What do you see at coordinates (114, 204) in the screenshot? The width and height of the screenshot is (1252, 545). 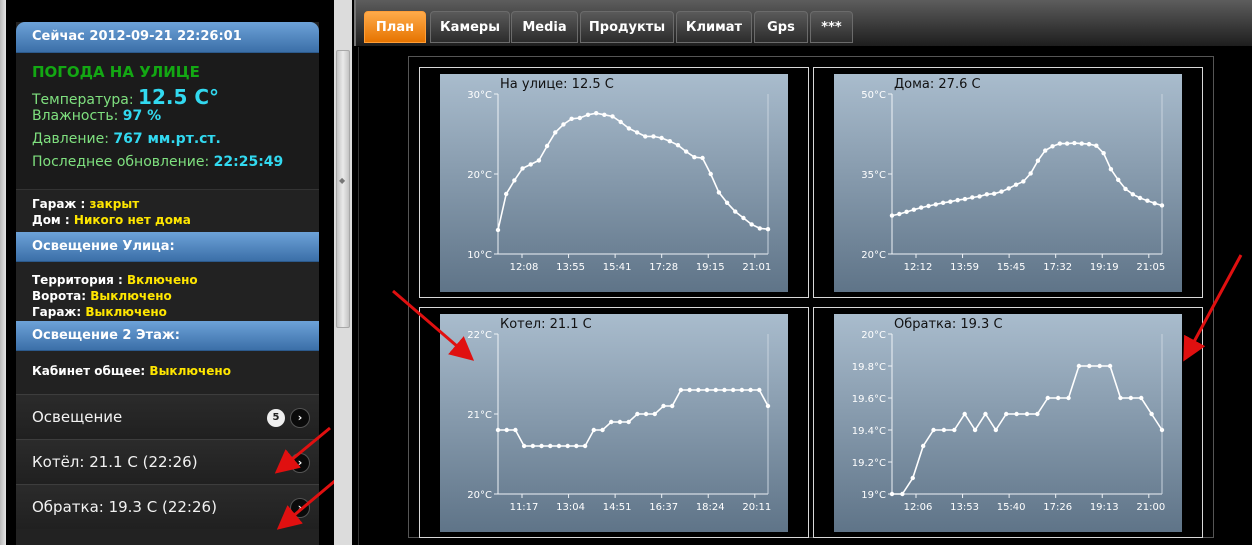 I see `garage-value: закрыт` at bounding box center [114, 204].